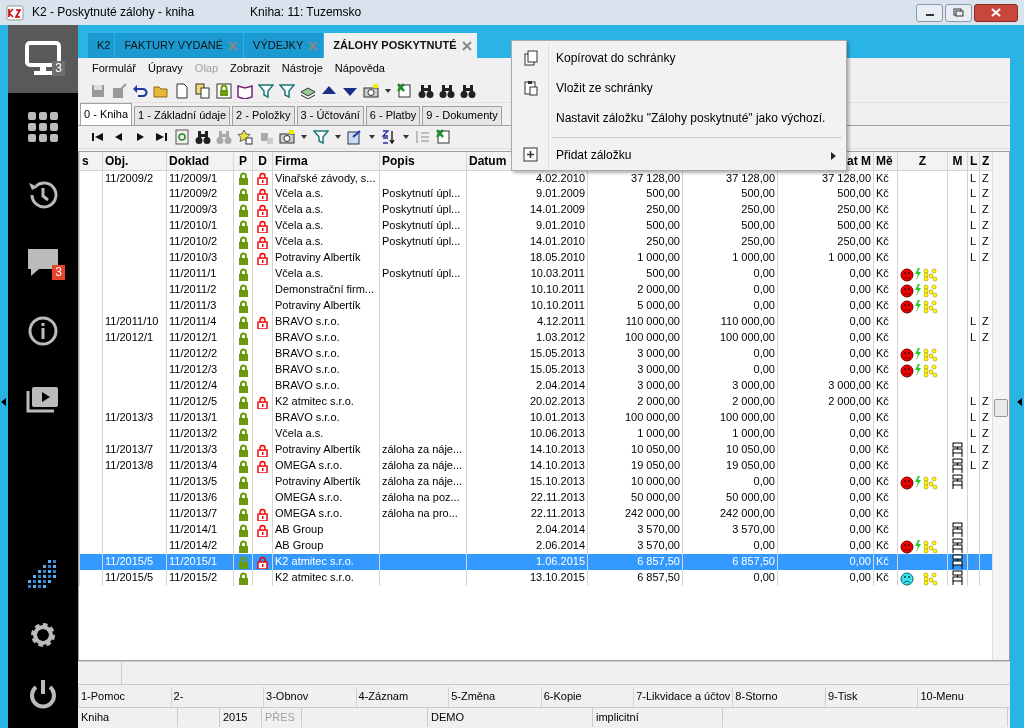 Image resolution: width=1024 pixels, height=728 pixels. Describe the element at coordinates (165, 69) in the screenshot. I see `menu-item: Úpravy` at that location.